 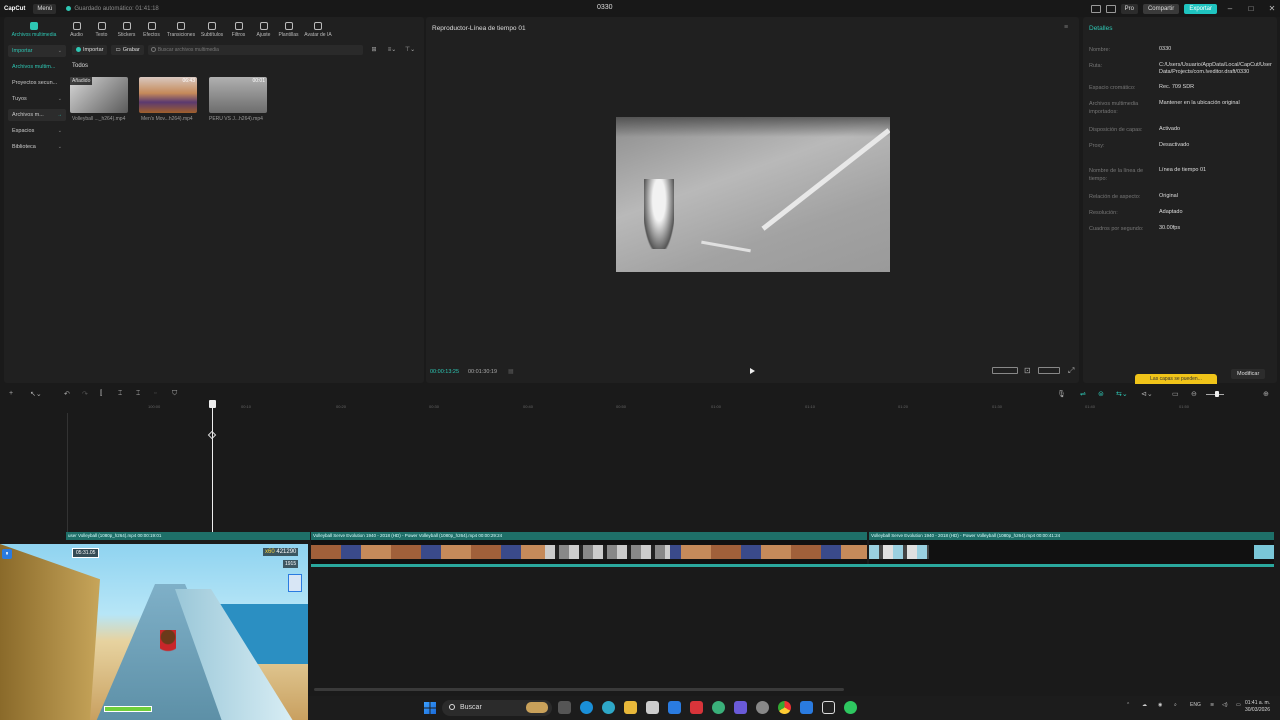 I want to click on menu-button: Menú, so click(x=45, y=8).